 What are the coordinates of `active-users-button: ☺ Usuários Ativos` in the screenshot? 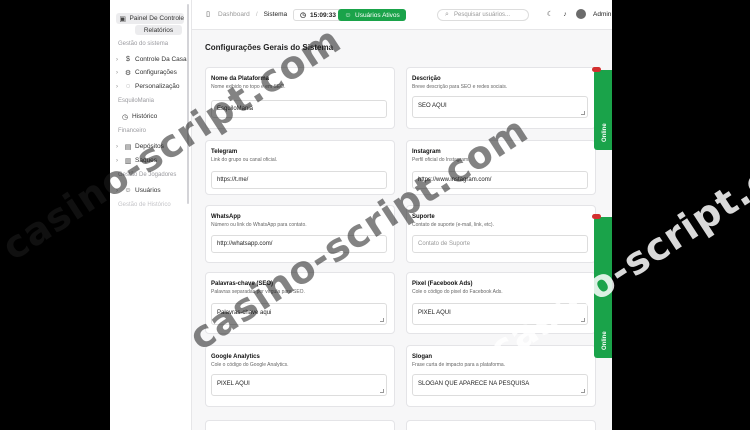 It's located at (372, 15).